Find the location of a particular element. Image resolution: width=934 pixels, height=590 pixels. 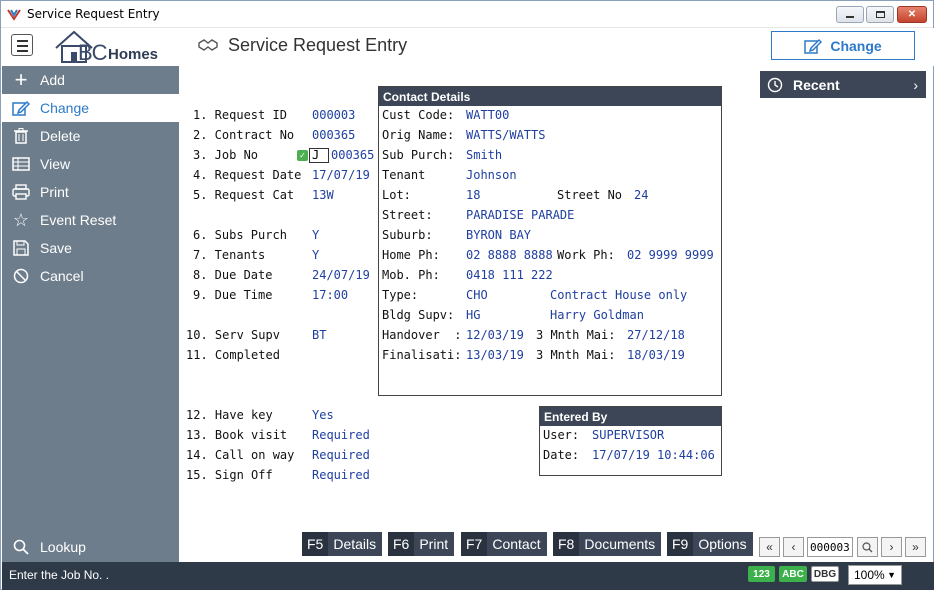

field-value: 17/07/19 is located at coordinates (341, 175).